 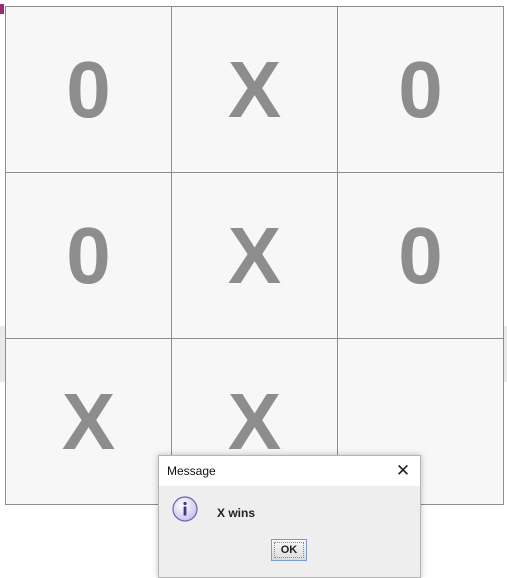 I want to click on board-cell-2: X, so click(x=254, y=89).